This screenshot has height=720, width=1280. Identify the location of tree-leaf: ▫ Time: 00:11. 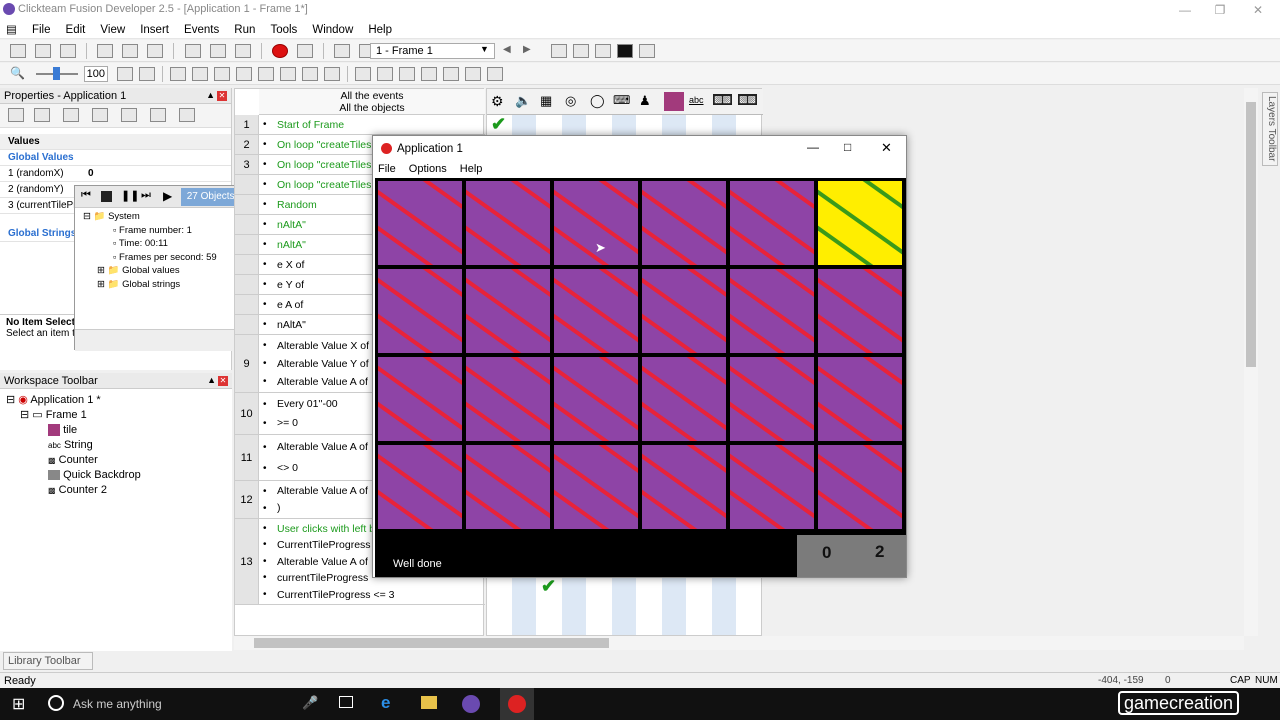
(150, 244).